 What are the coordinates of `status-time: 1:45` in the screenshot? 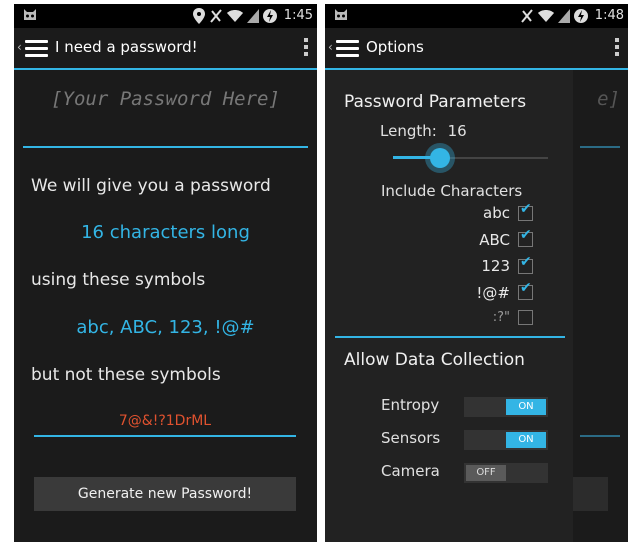 It's located at (298, 15).